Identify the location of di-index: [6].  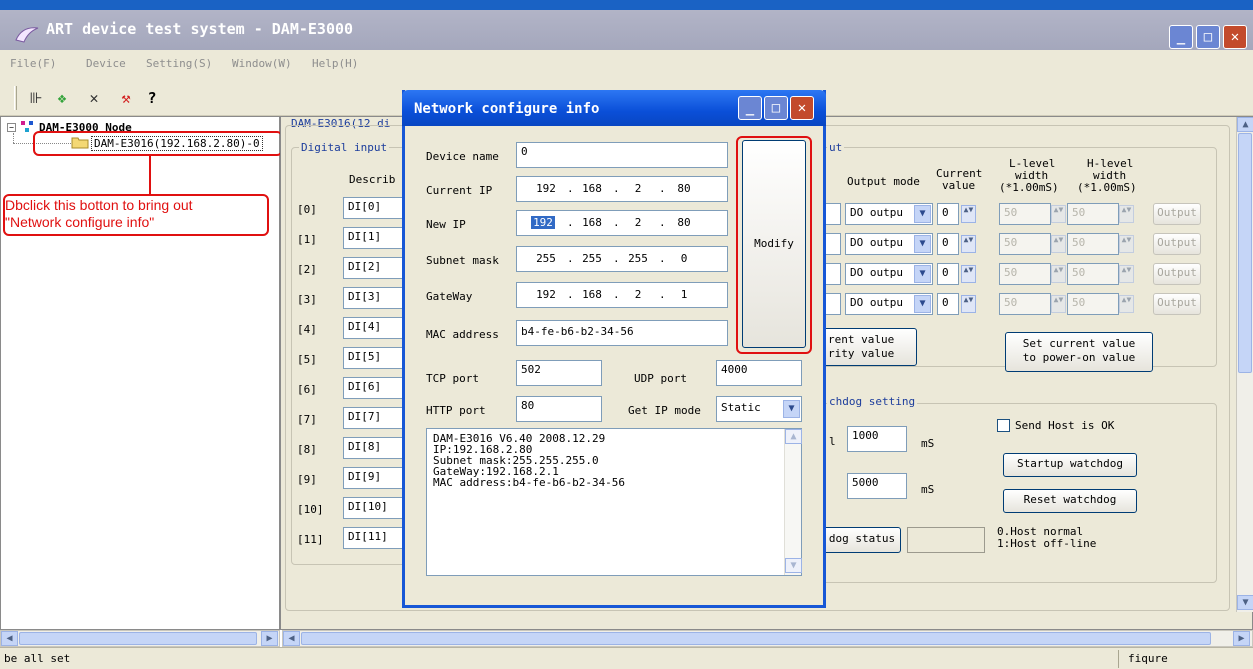
(307, 389).